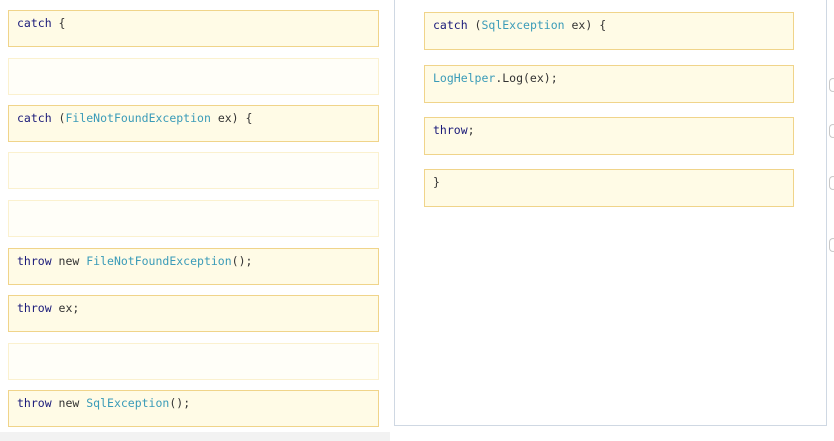  Describe the element at coordinates (193, 408) in the screenshot. I see `snippet-throw-new-sql: throw new SqlException();` at that location.